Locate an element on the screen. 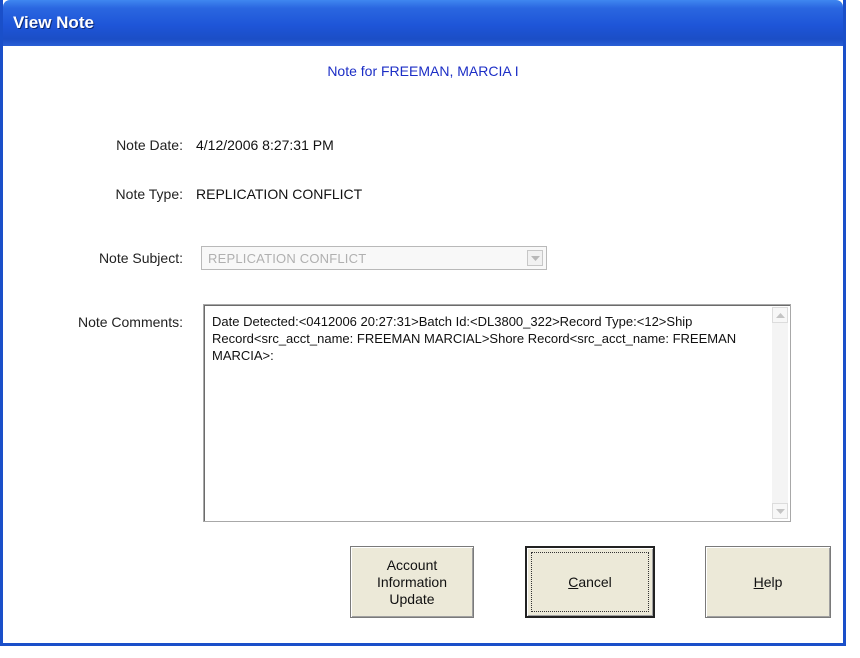  arrow-up-icon is located at coordinates (780, 315).